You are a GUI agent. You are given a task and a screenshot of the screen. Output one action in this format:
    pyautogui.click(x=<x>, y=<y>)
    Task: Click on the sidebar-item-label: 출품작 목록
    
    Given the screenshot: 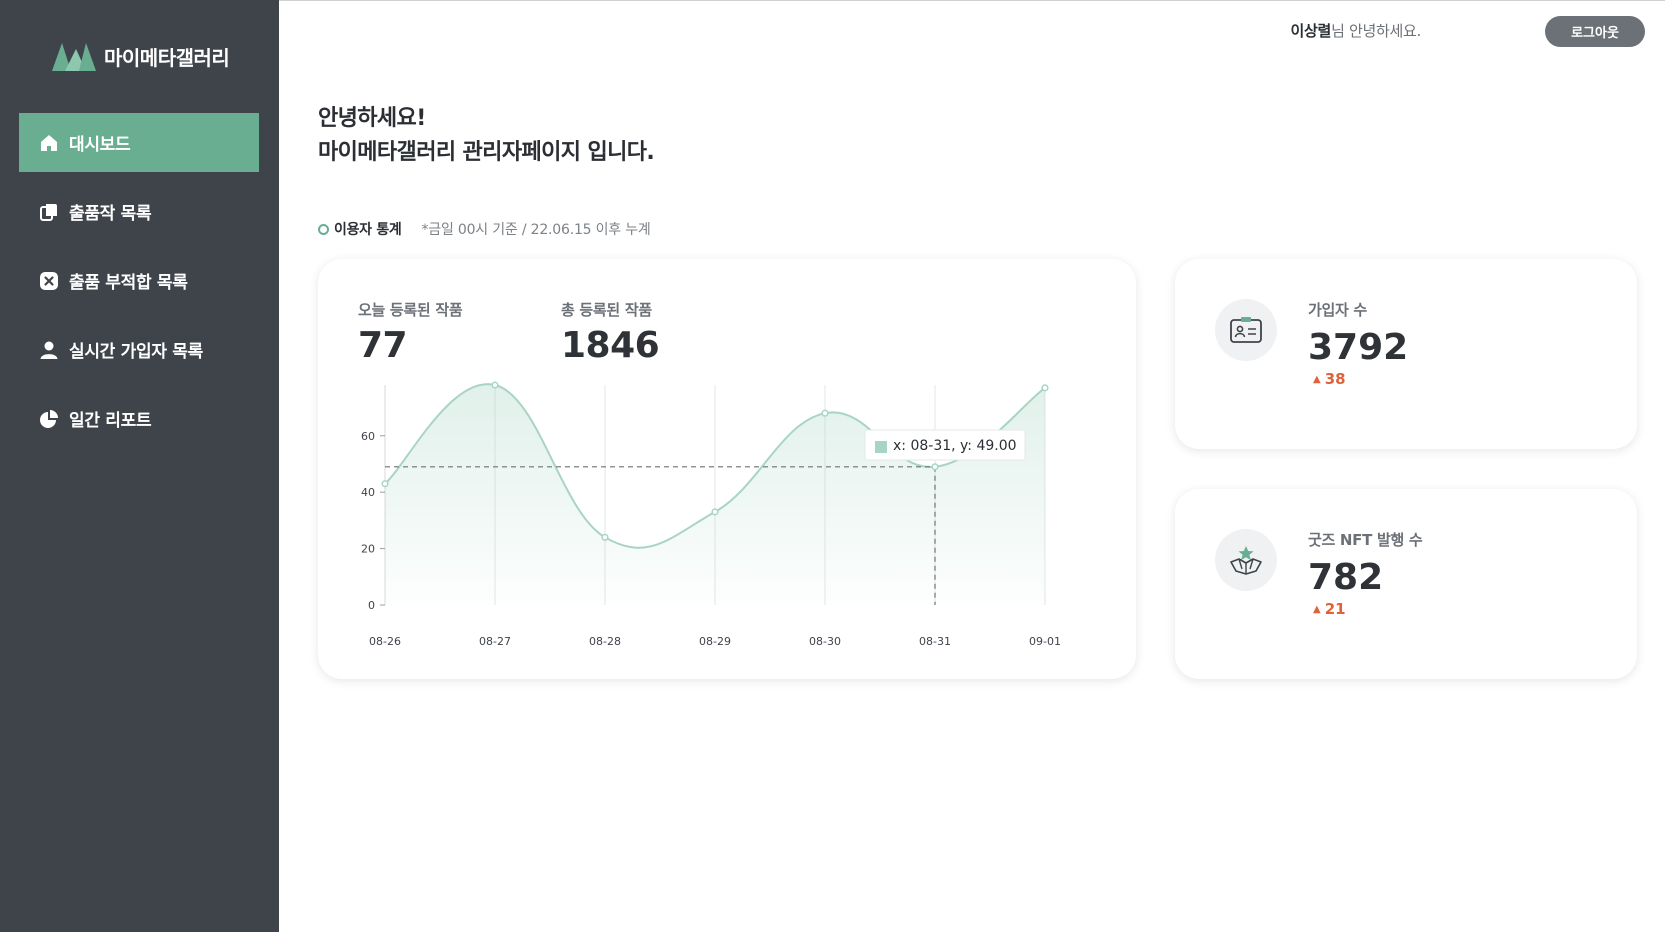 What is the action you would take?
    pyautogui.click(x=110, y=214)
    